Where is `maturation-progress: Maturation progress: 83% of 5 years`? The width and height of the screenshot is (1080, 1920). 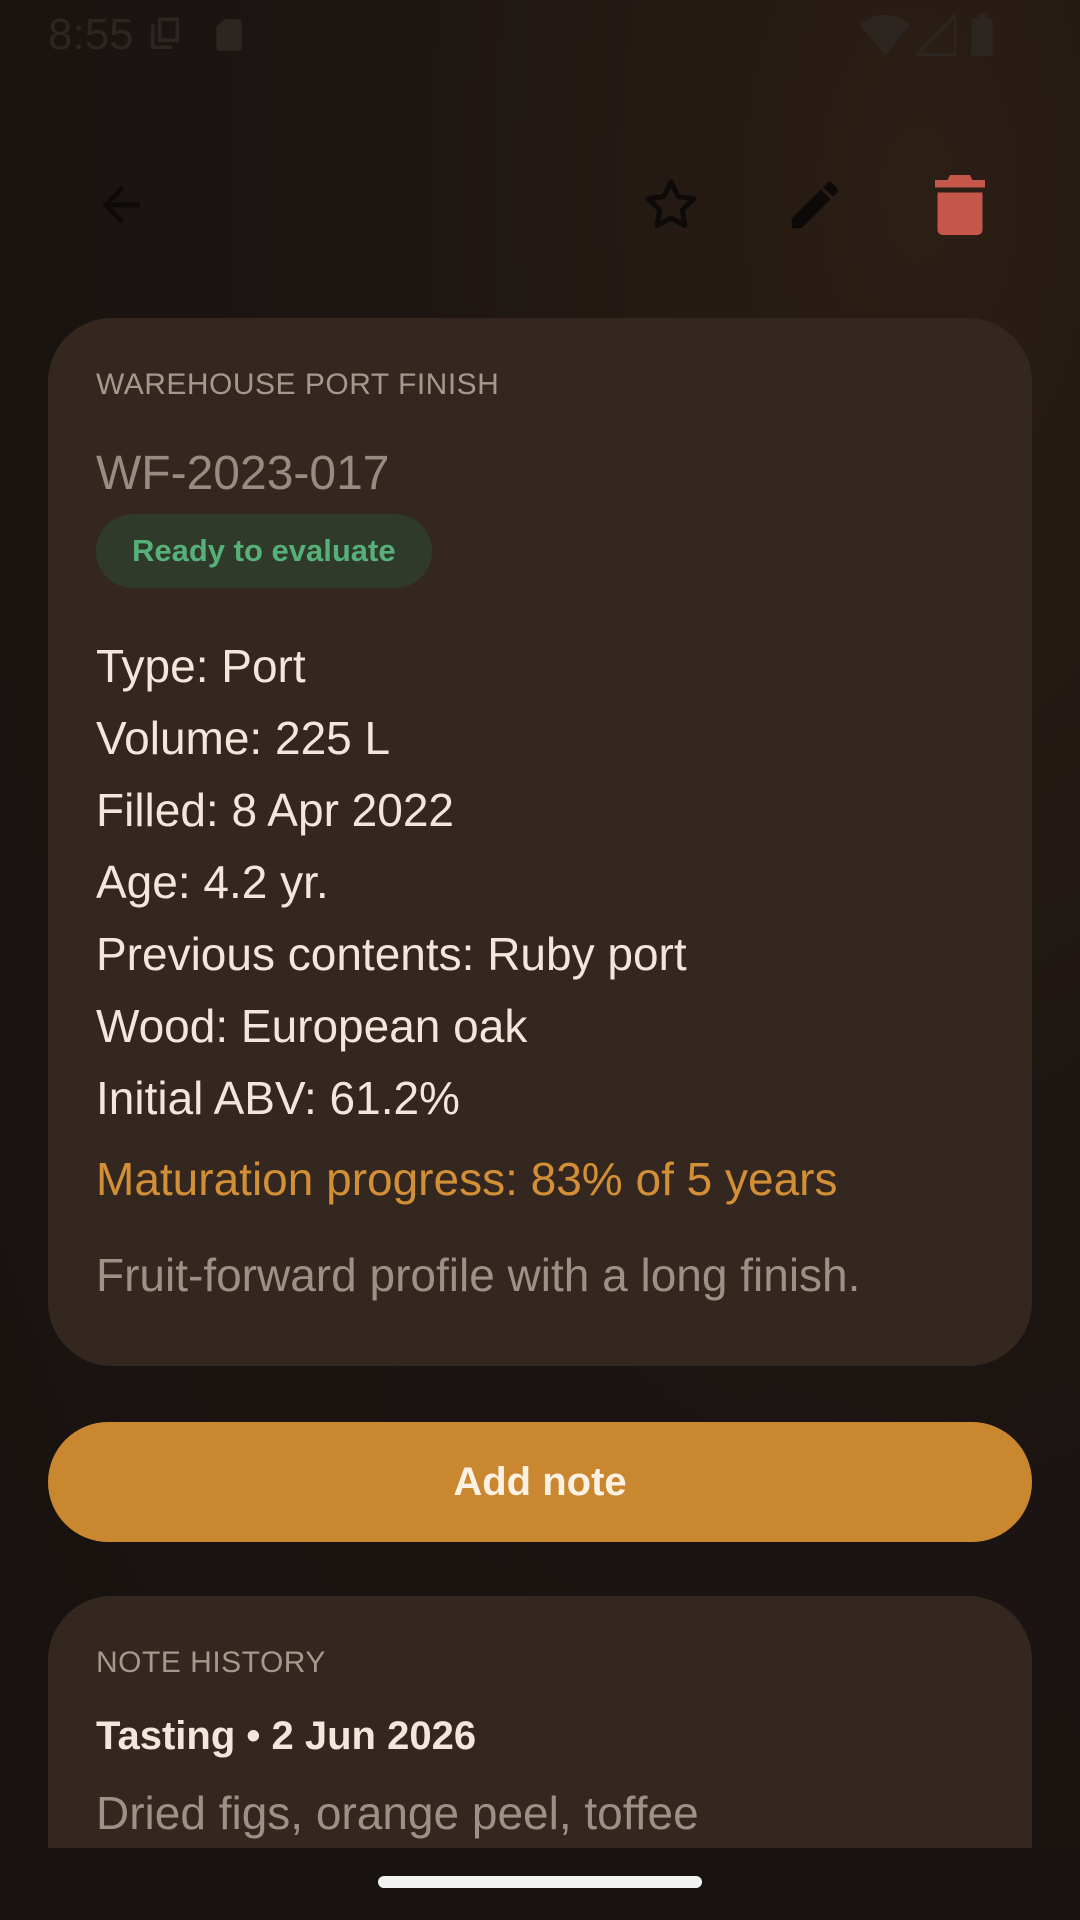 maturation-progress: Maturation progress: 83% of 5 years is located at coordinates (467, 1179).